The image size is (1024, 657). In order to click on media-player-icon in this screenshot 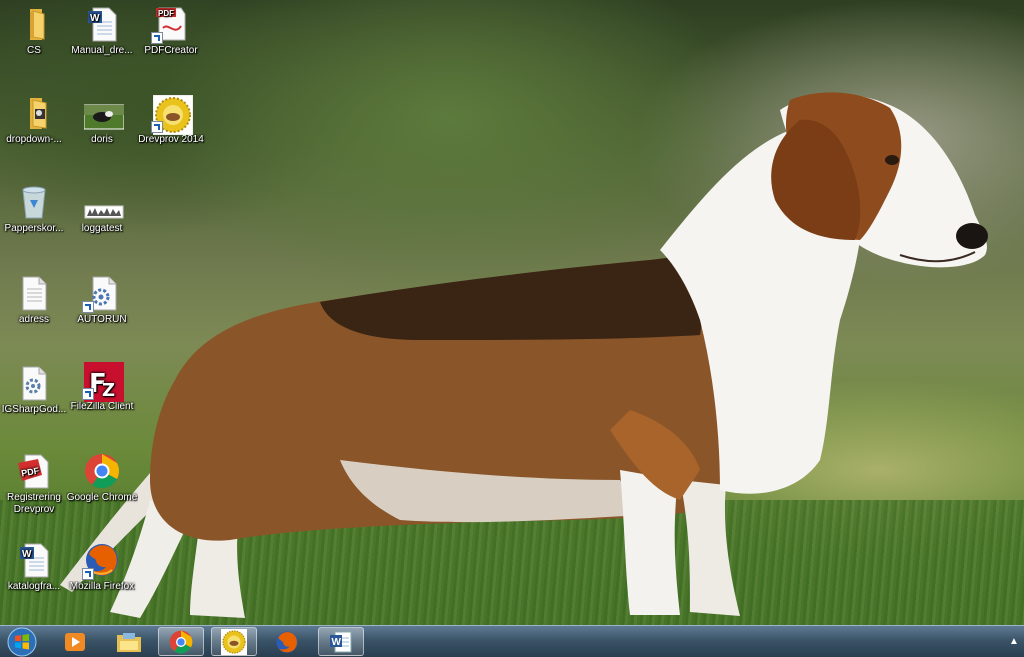, I will do `click(75, 641)`.